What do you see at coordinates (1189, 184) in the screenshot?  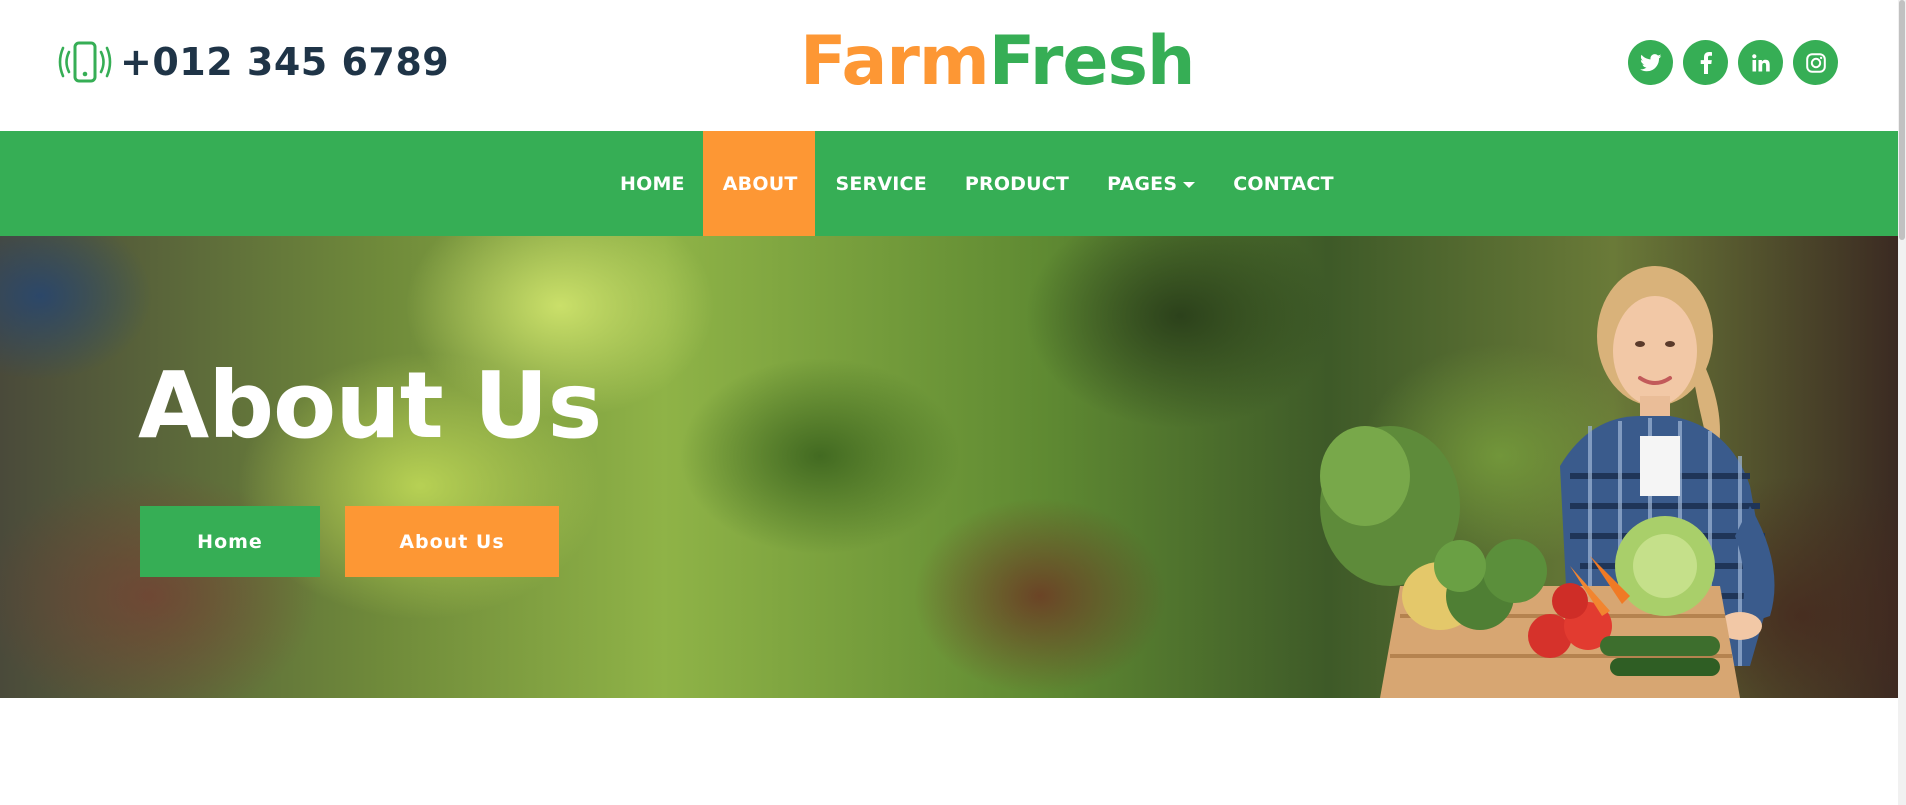 I see `caret-down-icon` at bounding box center [1189, 184].